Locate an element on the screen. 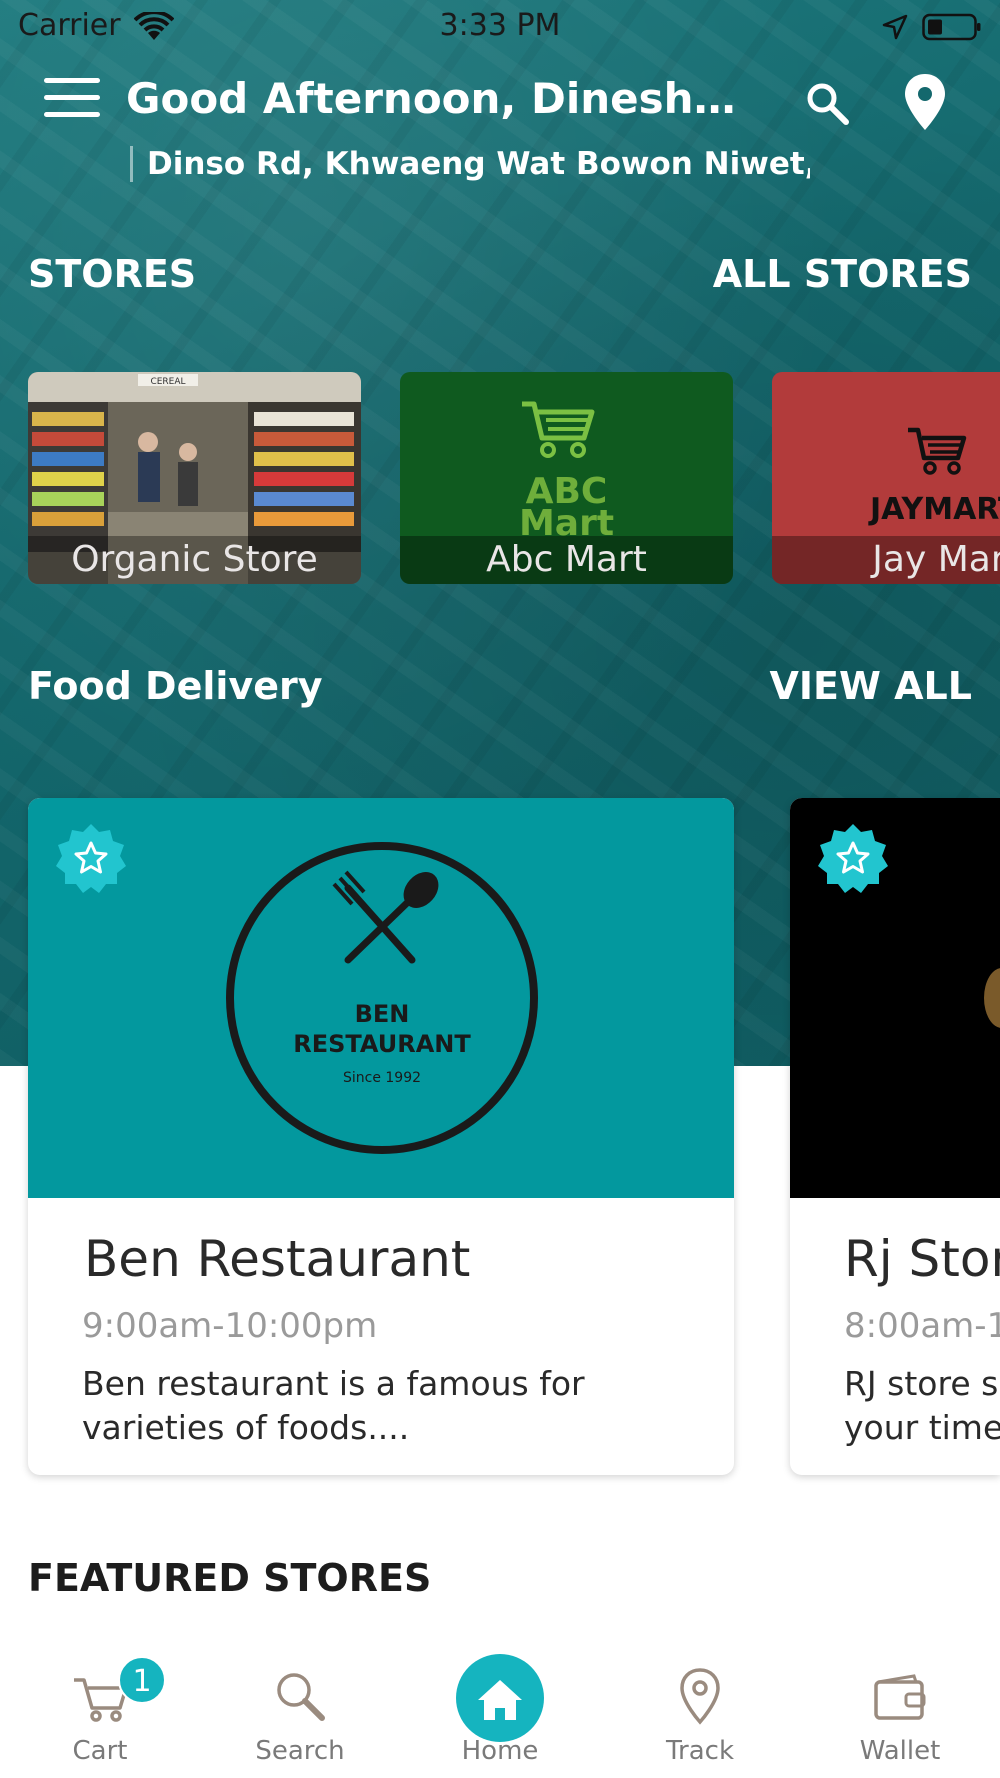  view-all-link: VIEW ALL is located at coordinates (871, 686).